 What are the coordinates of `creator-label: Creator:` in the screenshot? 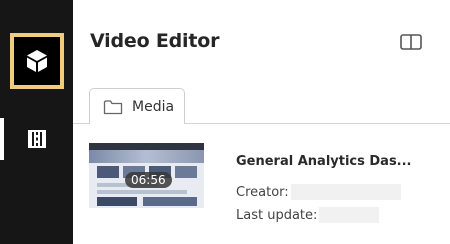 It's located at (262, 192).